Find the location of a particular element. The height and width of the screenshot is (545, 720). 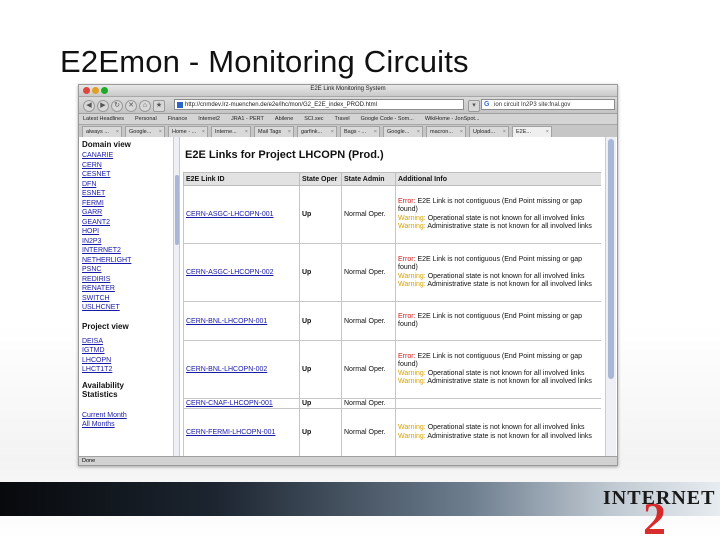

sidebar-scrollbar is located at coordinates (176, 296).